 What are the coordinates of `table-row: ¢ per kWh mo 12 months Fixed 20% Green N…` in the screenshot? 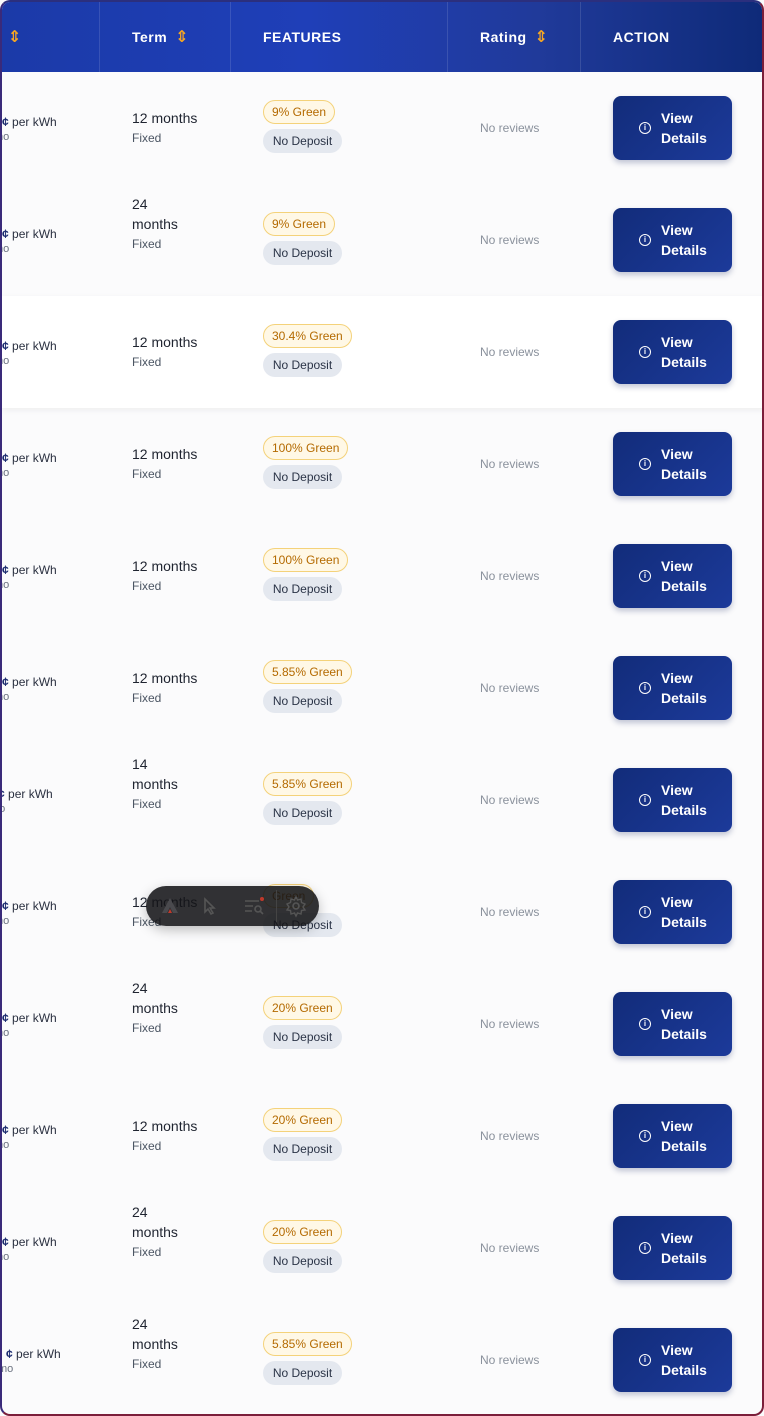 It's located at (382, 1136).